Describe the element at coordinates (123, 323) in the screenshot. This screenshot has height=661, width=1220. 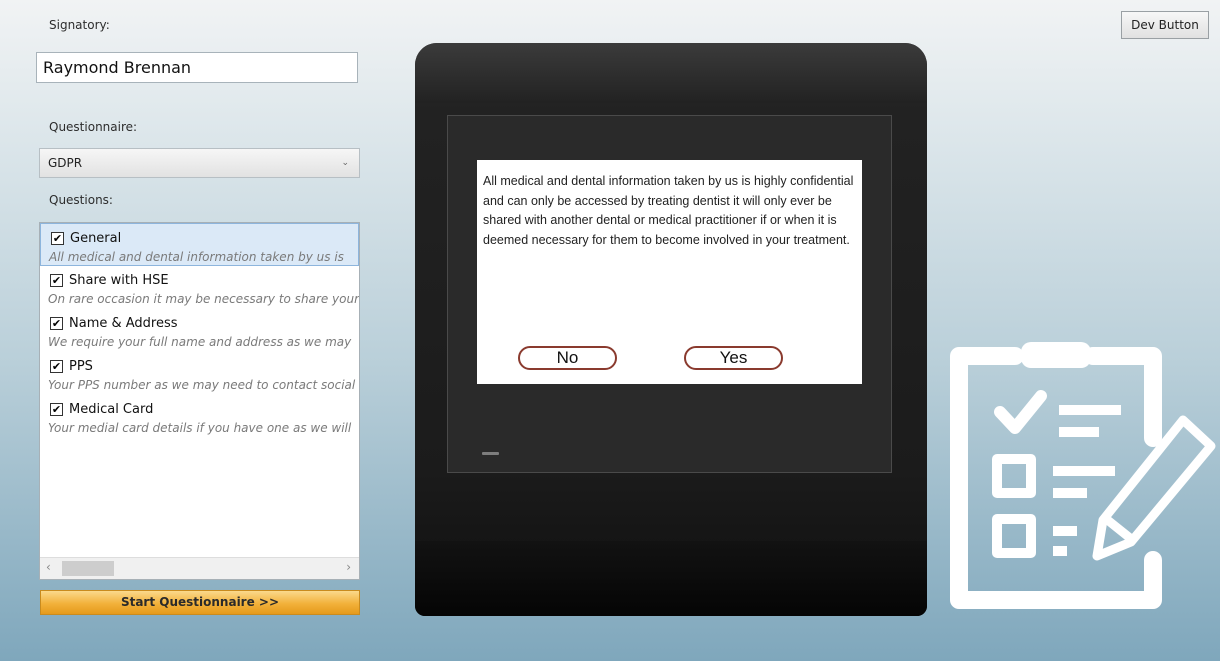
I see `question-title: Name & Address` at that location.